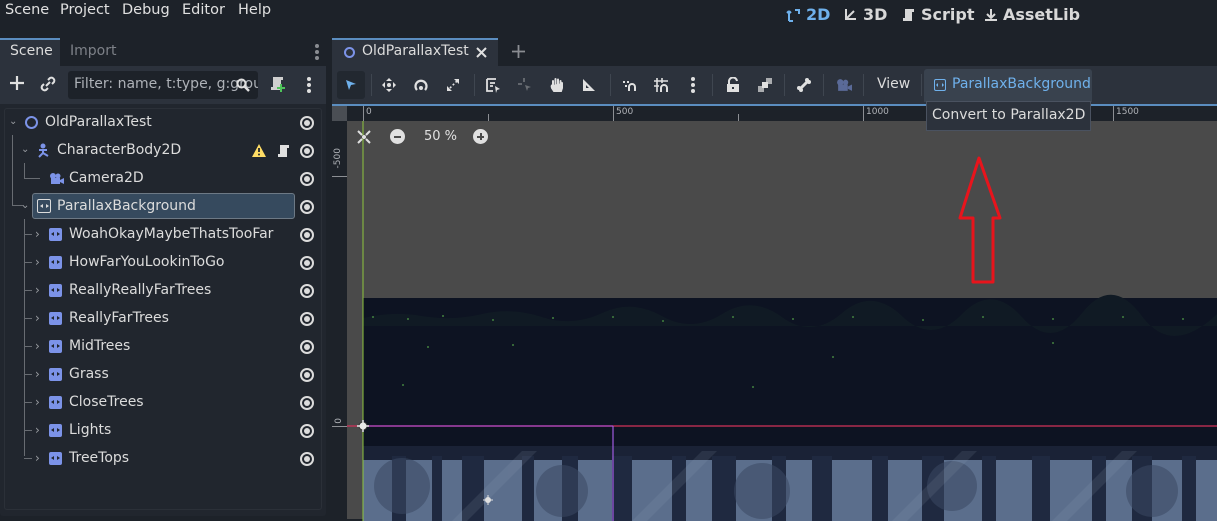  What do you see at coordinates (30, 52) in the screenshot?
I see `tab-scene: Scene` at bounding box center [30, 52].